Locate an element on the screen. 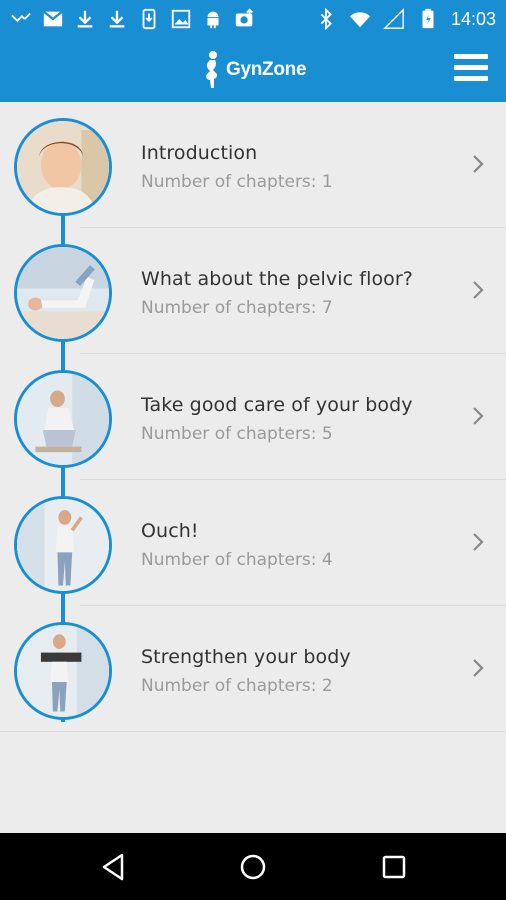  app-bar: GynZone is located at coordinates (253, 70).